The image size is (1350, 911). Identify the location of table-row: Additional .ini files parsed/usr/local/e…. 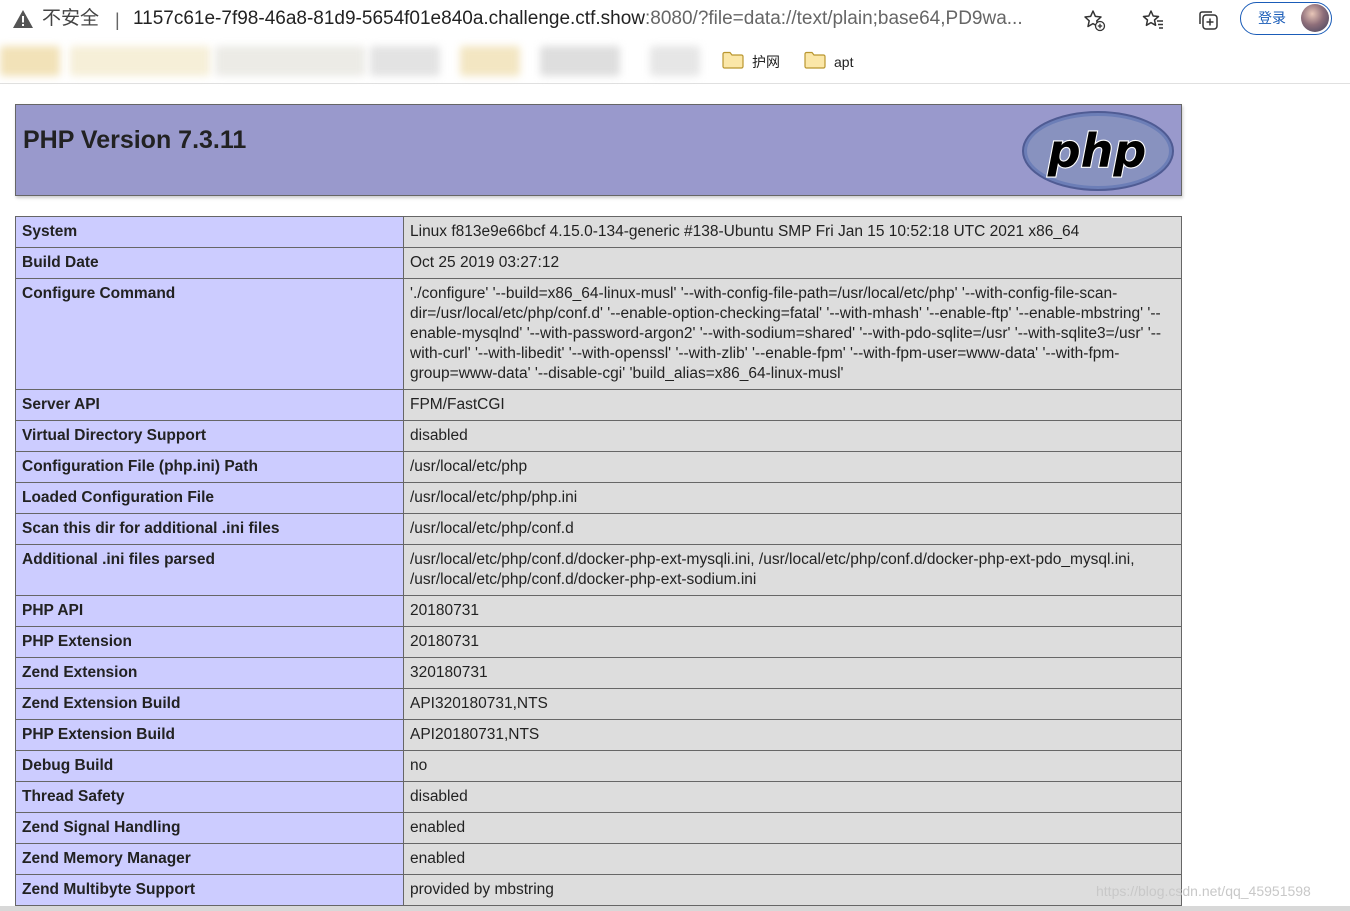
(598, 570).